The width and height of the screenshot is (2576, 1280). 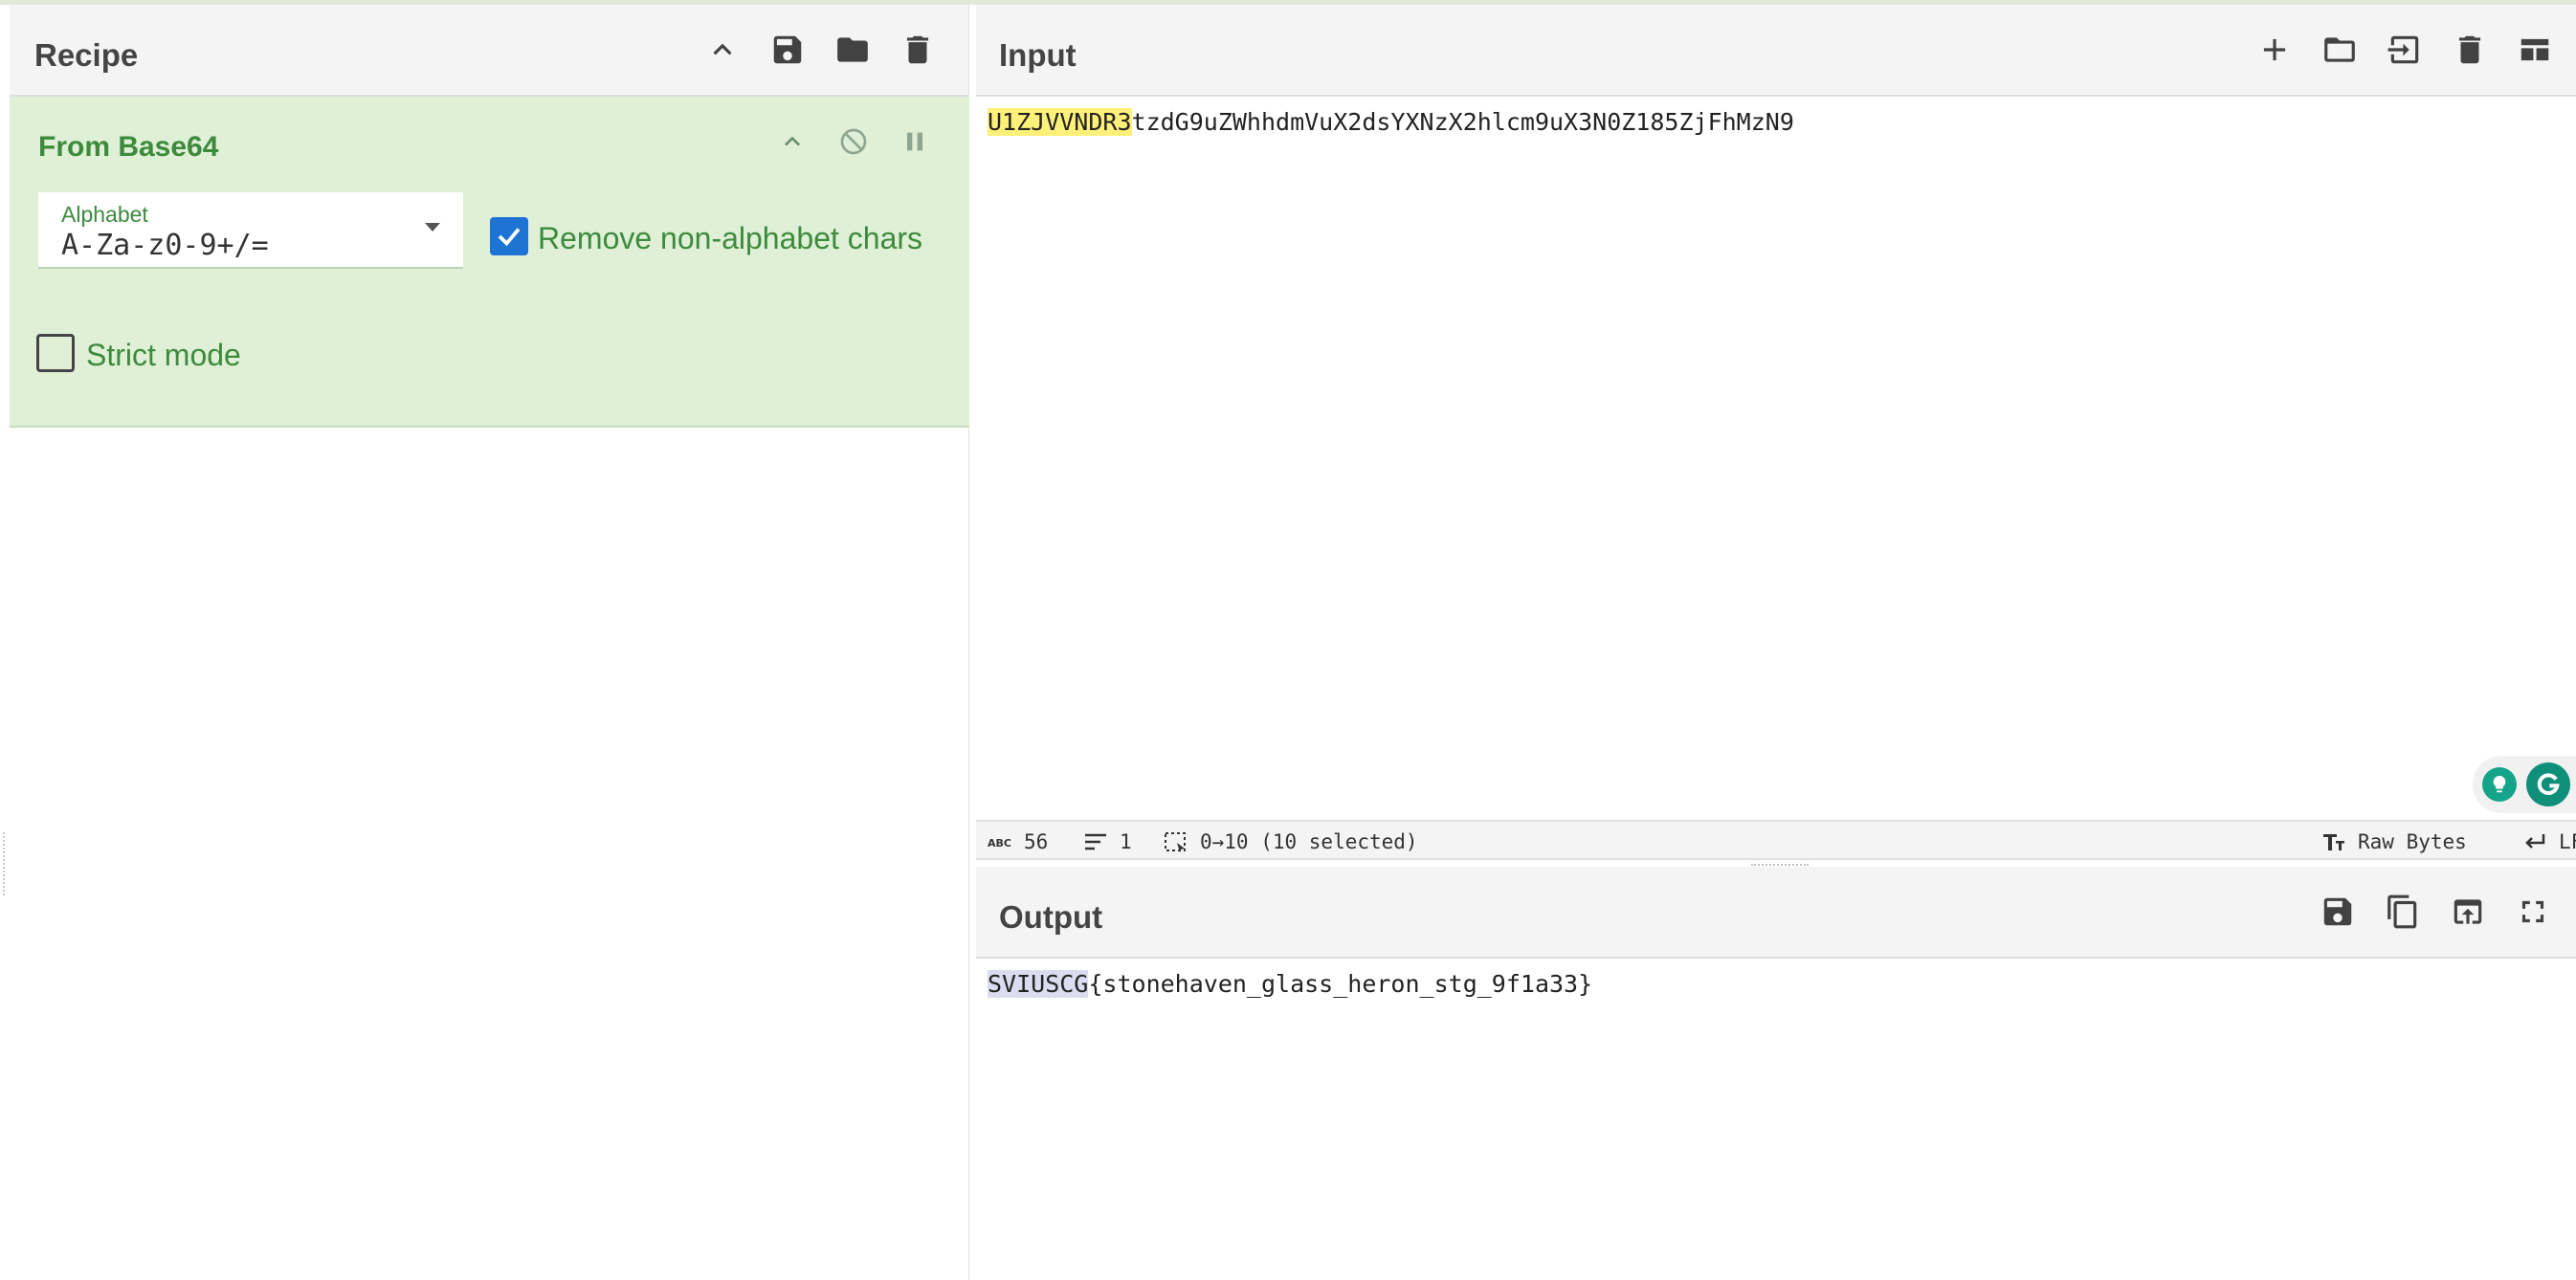 I want to click on copy-icon, so click(x=2403, y=912).